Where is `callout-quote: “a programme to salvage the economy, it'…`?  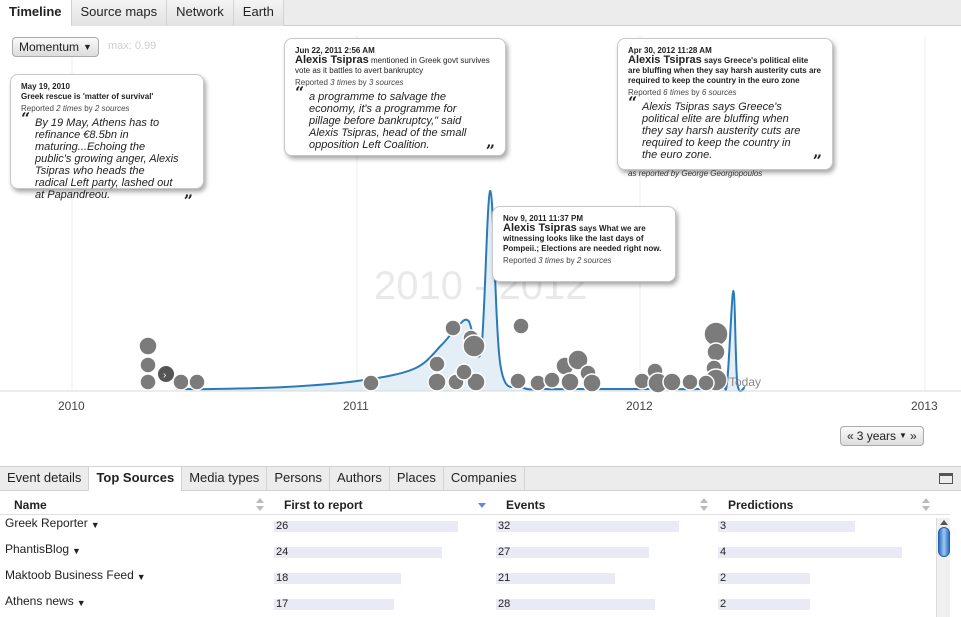 callout-quote: “a programme to salvage the economy, it'… is located at coordinates (395, 121).